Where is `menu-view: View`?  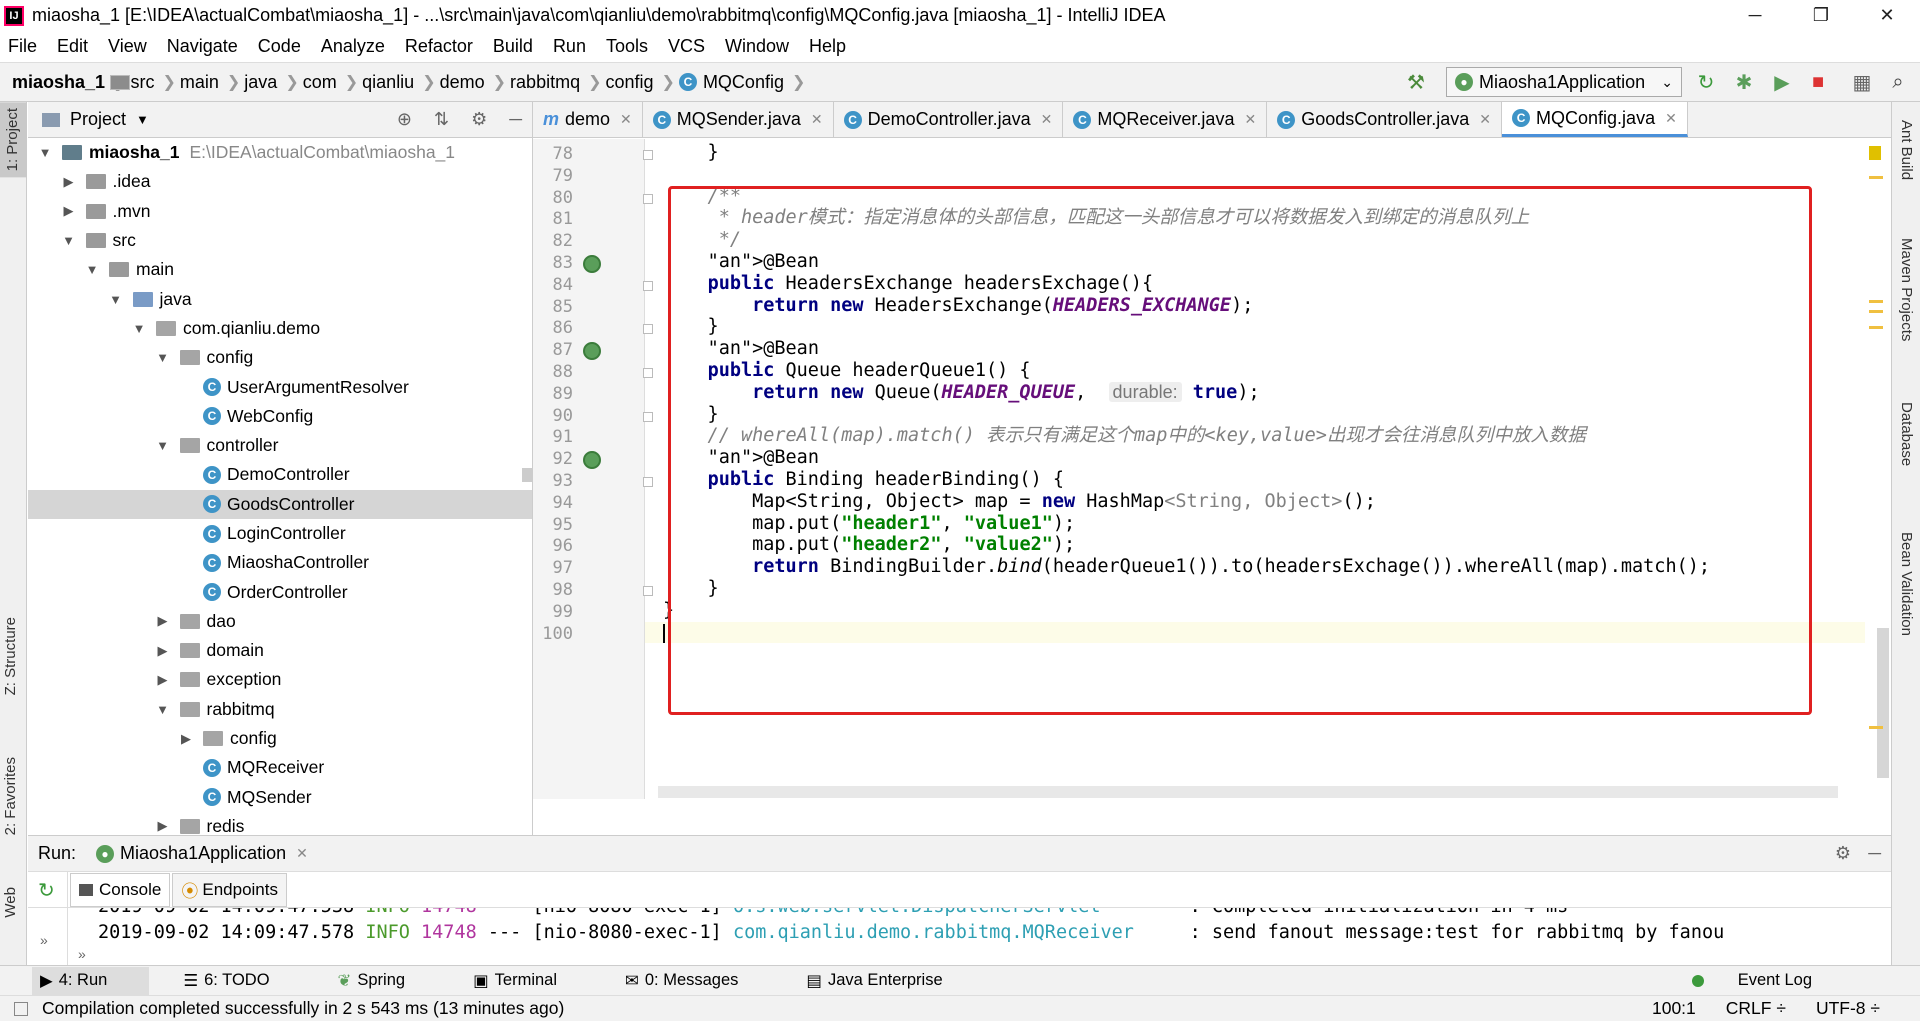 menu-view: View is located at coordinates (127, 46).